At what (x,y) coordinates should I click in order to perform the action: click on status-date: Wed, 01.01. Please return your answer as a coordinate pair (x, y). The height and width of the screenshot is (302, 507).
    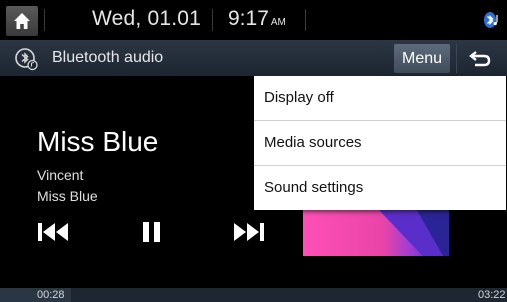
    Looking at the image, I should click on (147, 18).